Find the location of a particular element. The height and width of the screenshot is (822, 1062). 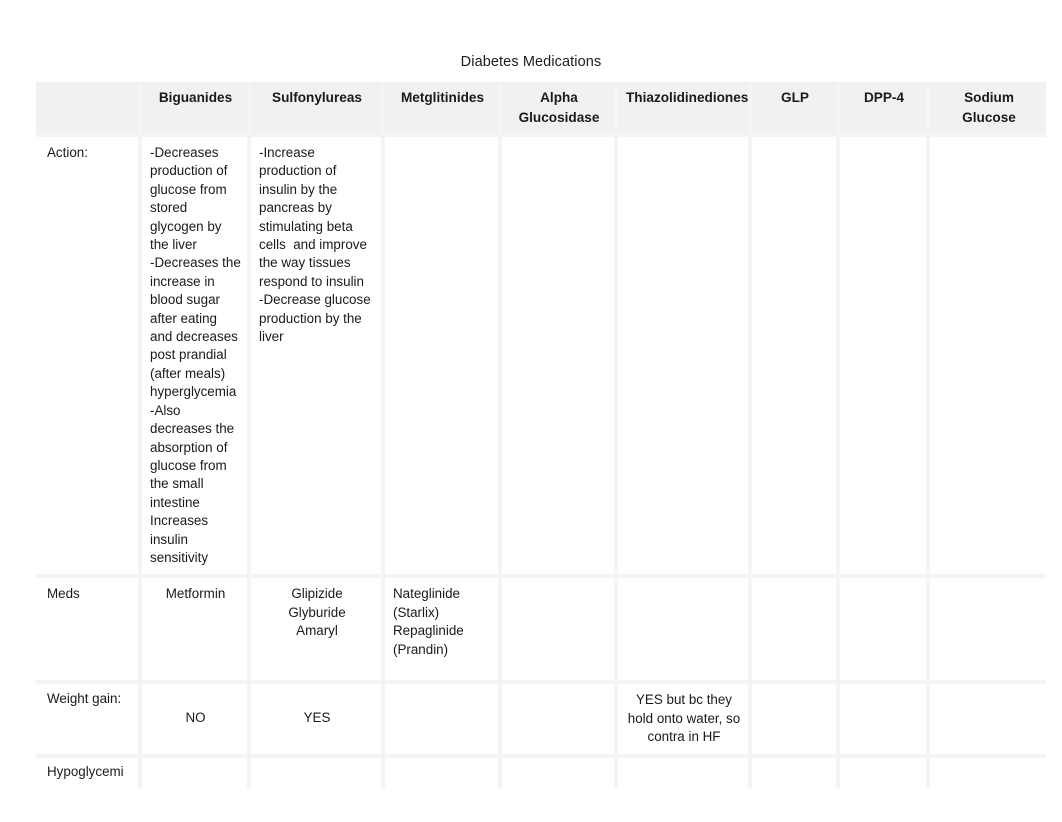

cell-hypoglycemia-dpp4 is located at coordinates (885, 772).